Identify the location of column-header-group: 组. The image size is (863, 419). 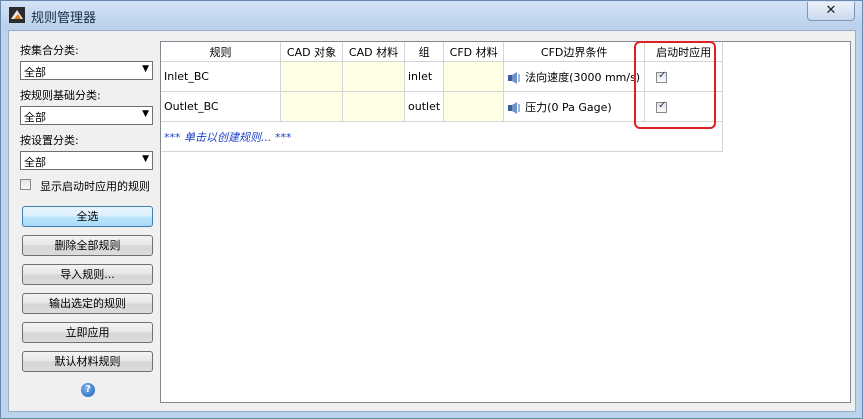
(424, 52).